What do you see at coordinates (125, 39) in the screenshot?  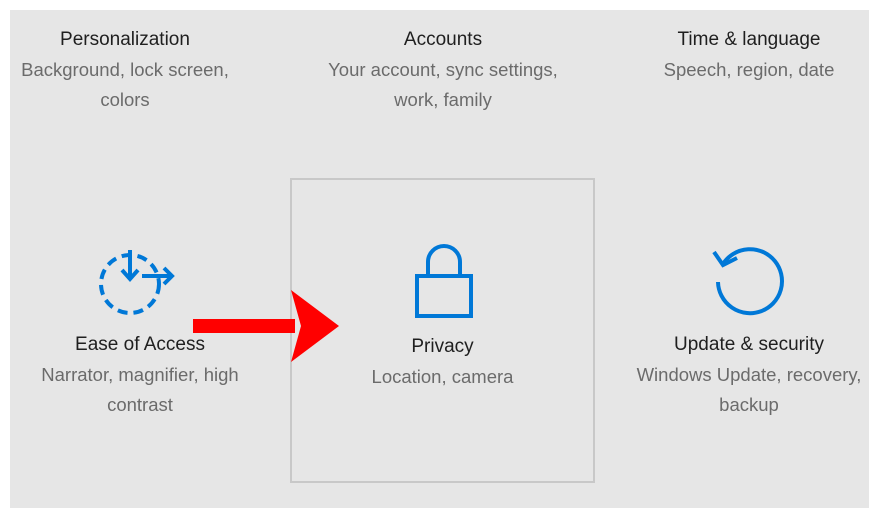 I see `tile-title: Personalization` at bounding box center [125, 39].